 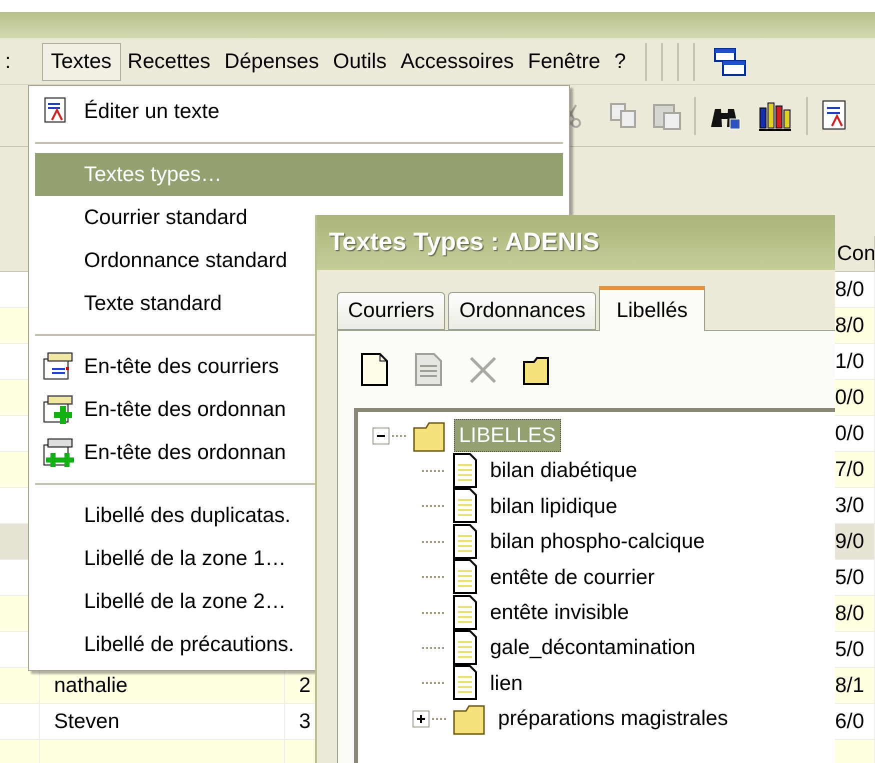 What do you see at coordinates (593, 648) in the screenshot?
I see `tree-item: gale_décontamination` at bounding box center [593, 648].